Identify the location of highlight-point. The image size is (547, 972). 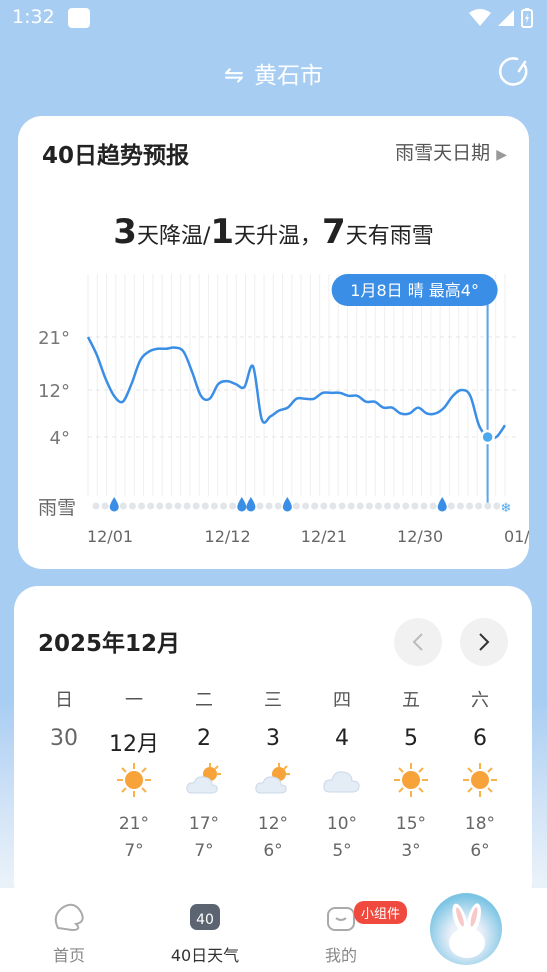
(487, 437).